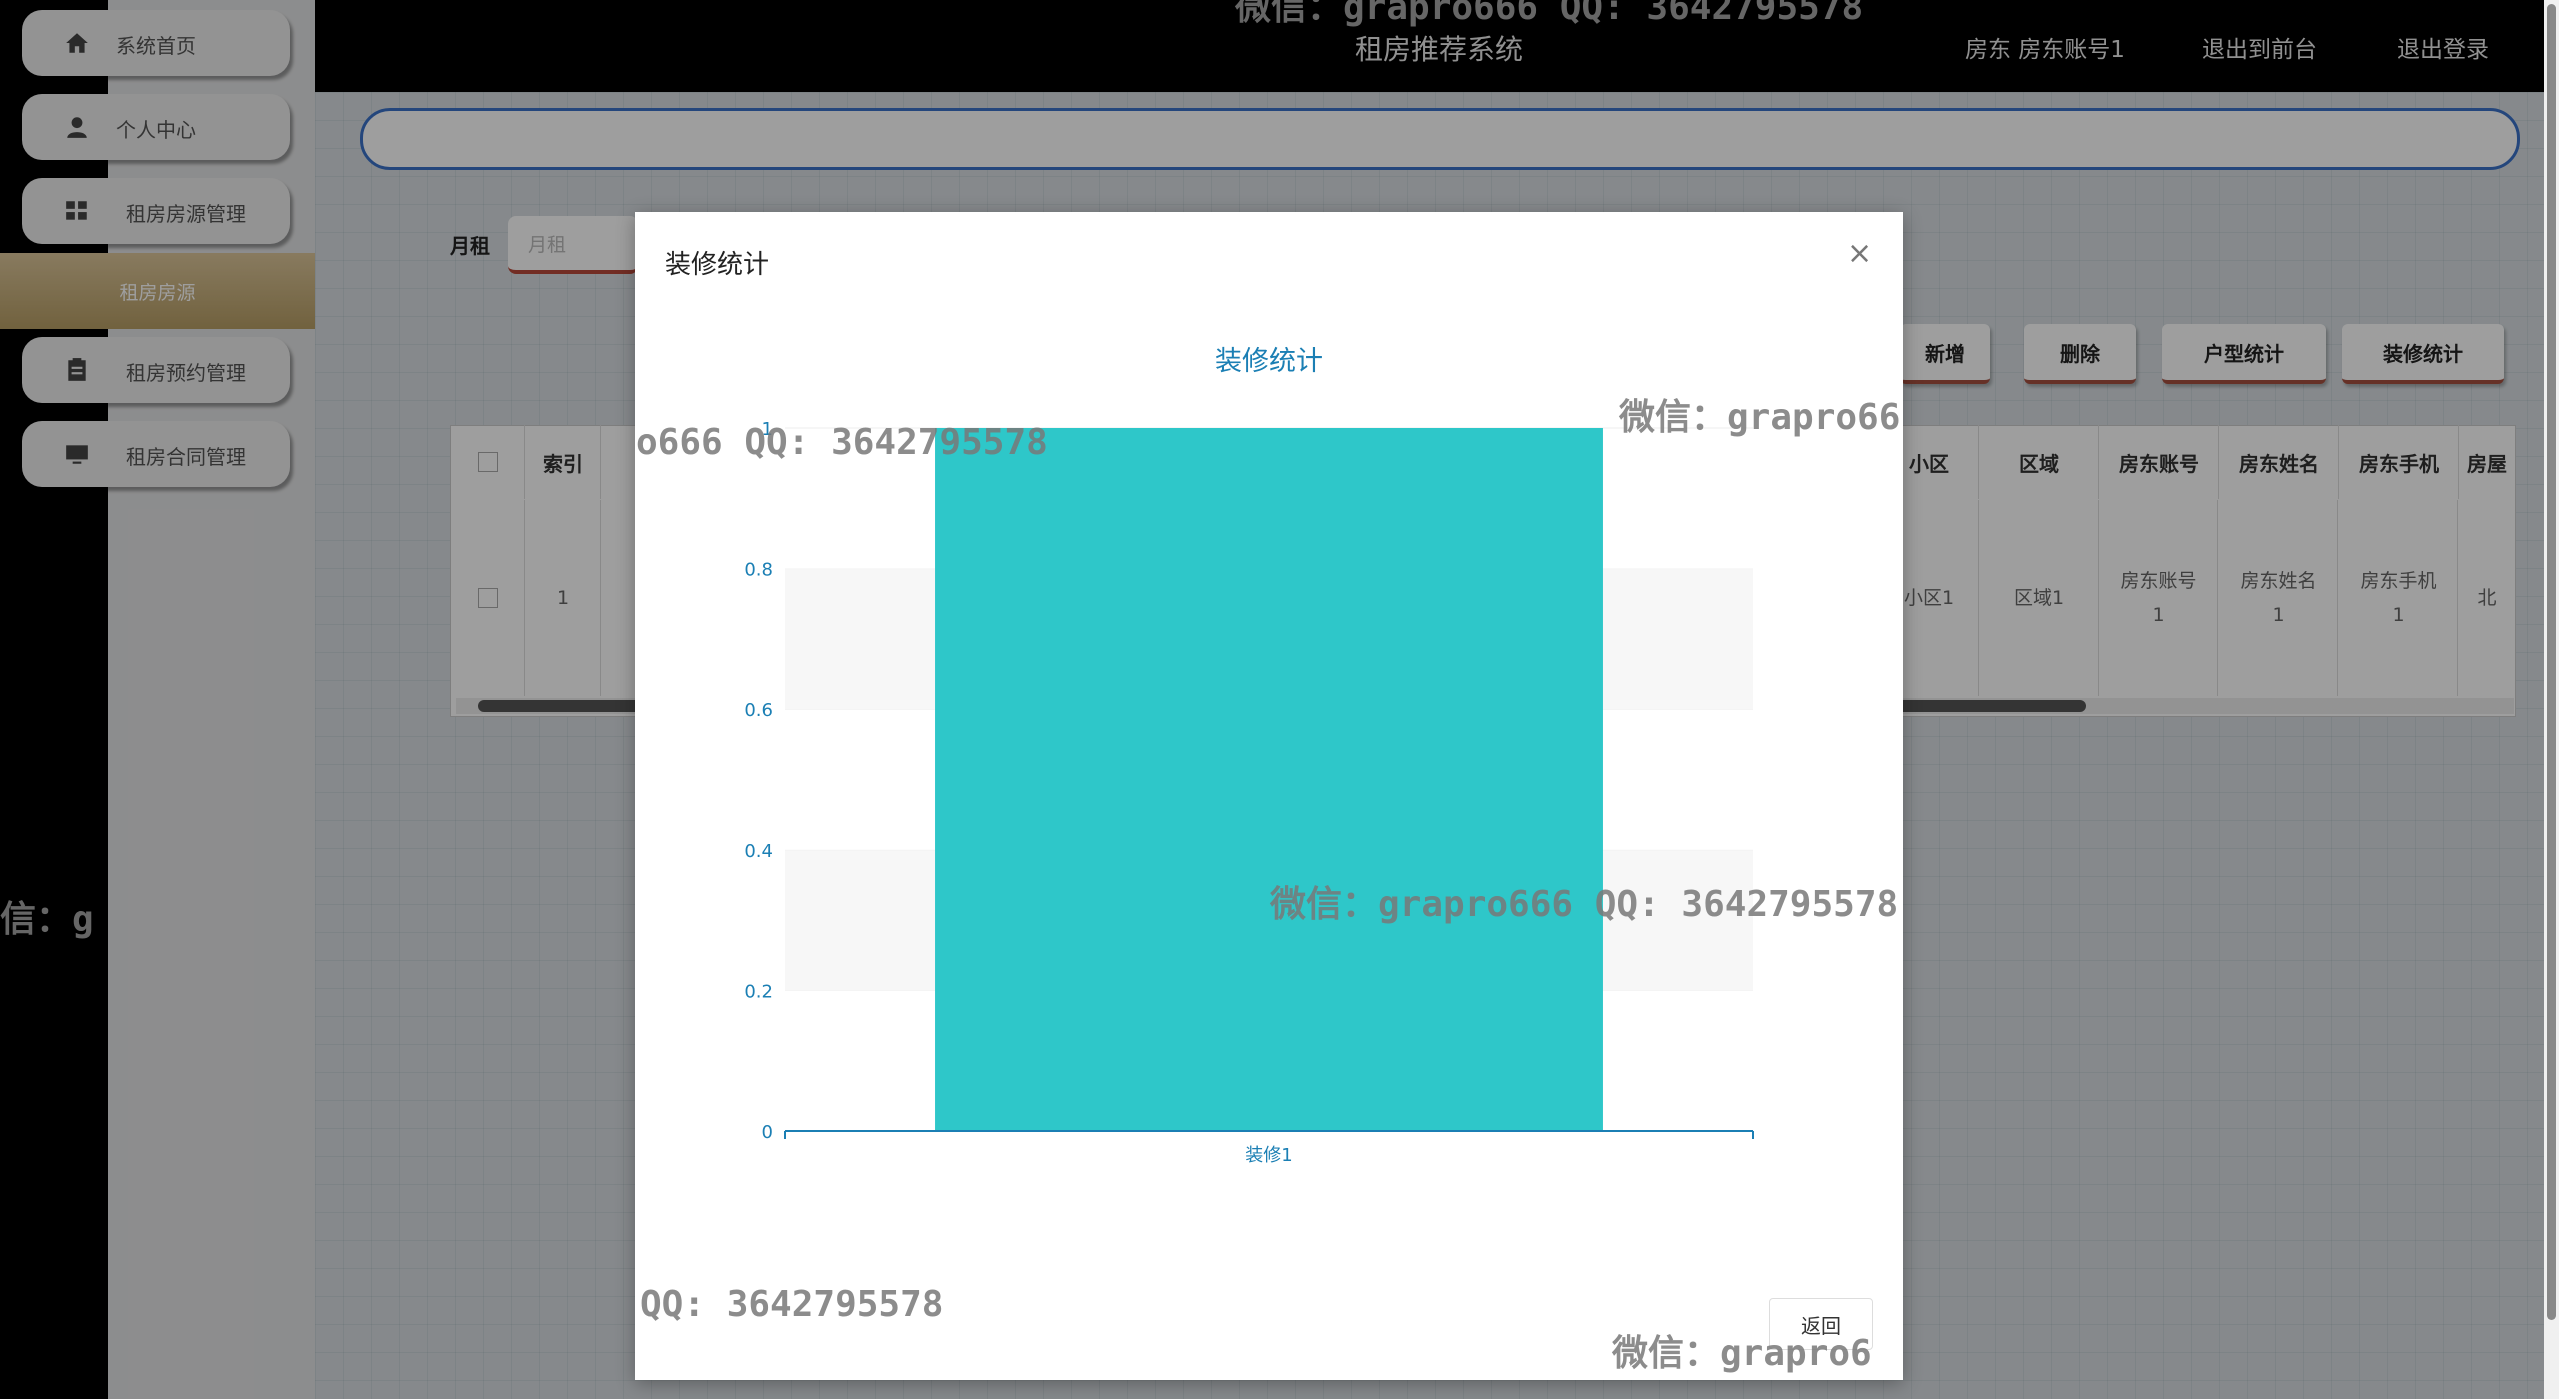  I want to click on y-tick-label: 0.8, so click(758, 570).